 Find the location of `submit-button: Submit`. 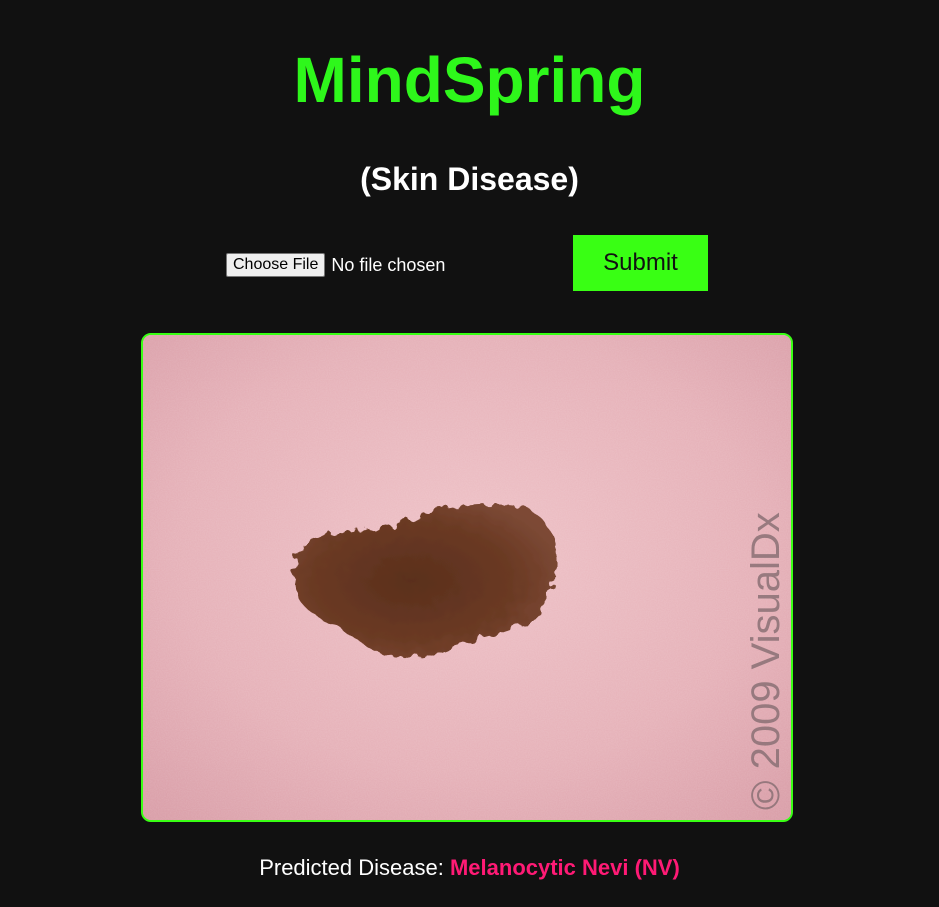

submit-button: Submit is located at coordinates (640, 263).